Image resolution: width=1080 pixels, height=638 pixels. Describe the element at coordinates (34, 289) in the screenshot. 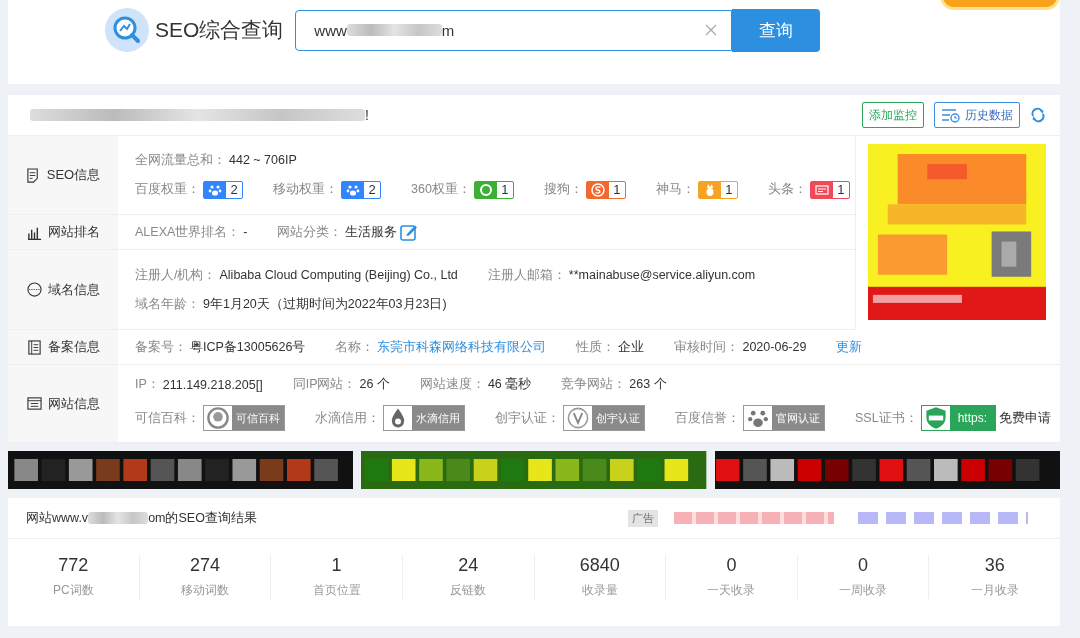

I see `globe-icon` at that location.